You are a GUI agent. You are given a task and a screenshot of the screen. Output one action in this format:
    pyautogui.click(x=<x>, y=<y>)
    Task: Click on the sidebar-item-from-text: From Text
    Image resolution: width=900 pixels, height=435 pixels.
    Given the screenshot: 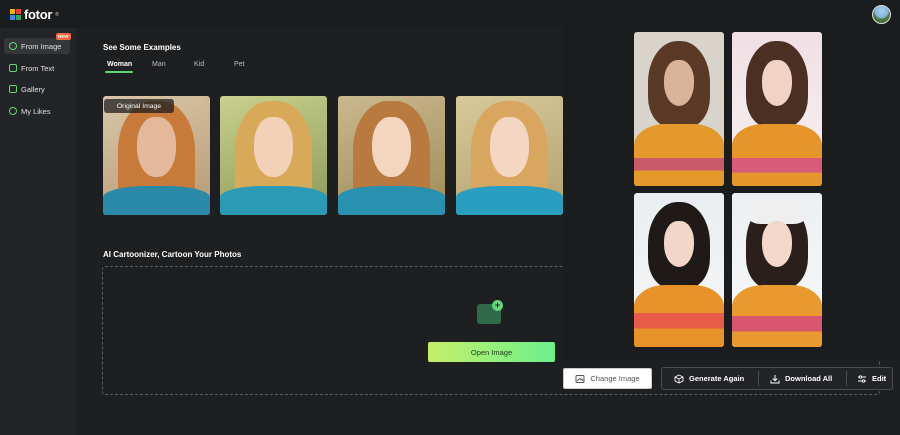 What is the action you would take?
    pyautogui.click(x=37, y=68)
    